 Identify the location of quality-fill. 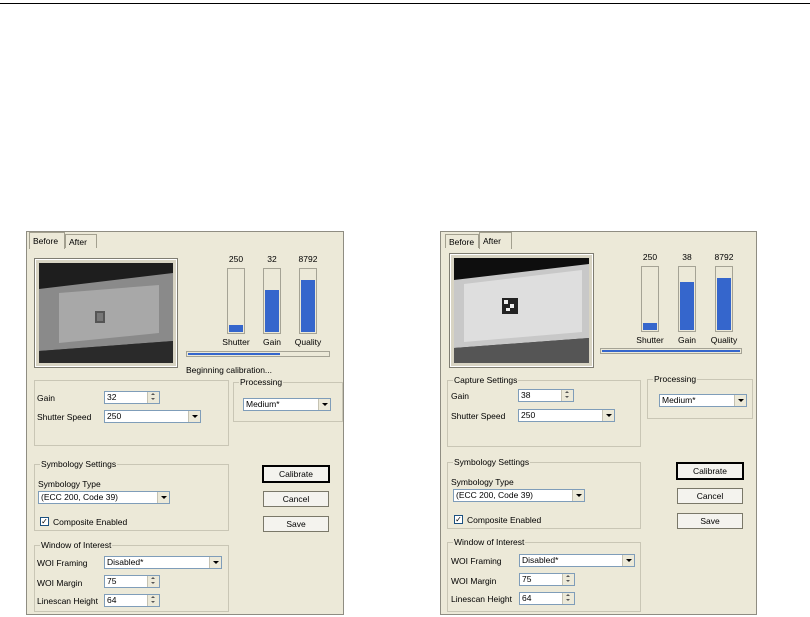
(724, 304).